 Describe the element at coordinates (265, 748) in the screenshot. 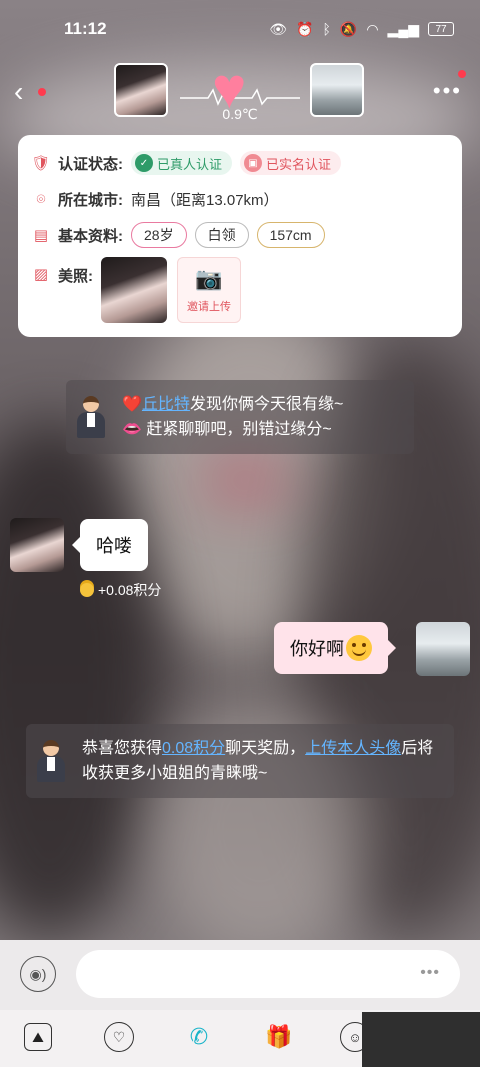

I see `reward-middle: 聊天奖励，` at that location.